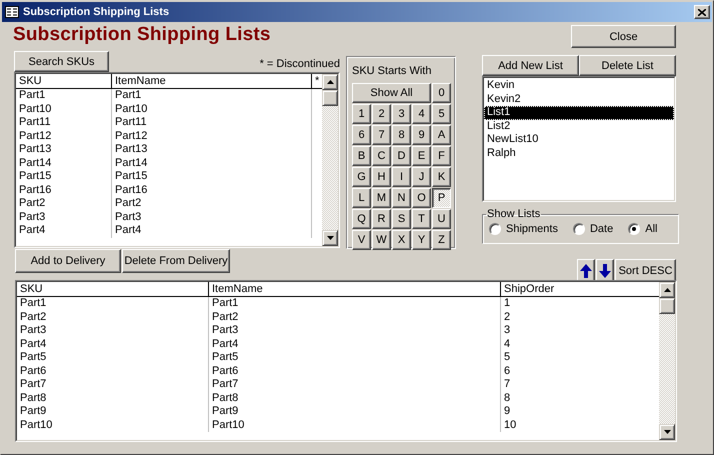 This screenshot has height=455, width=714. Describe the element at coordinates (212, 149) in the screenshot. I see `table-cell: Part13` at that location.